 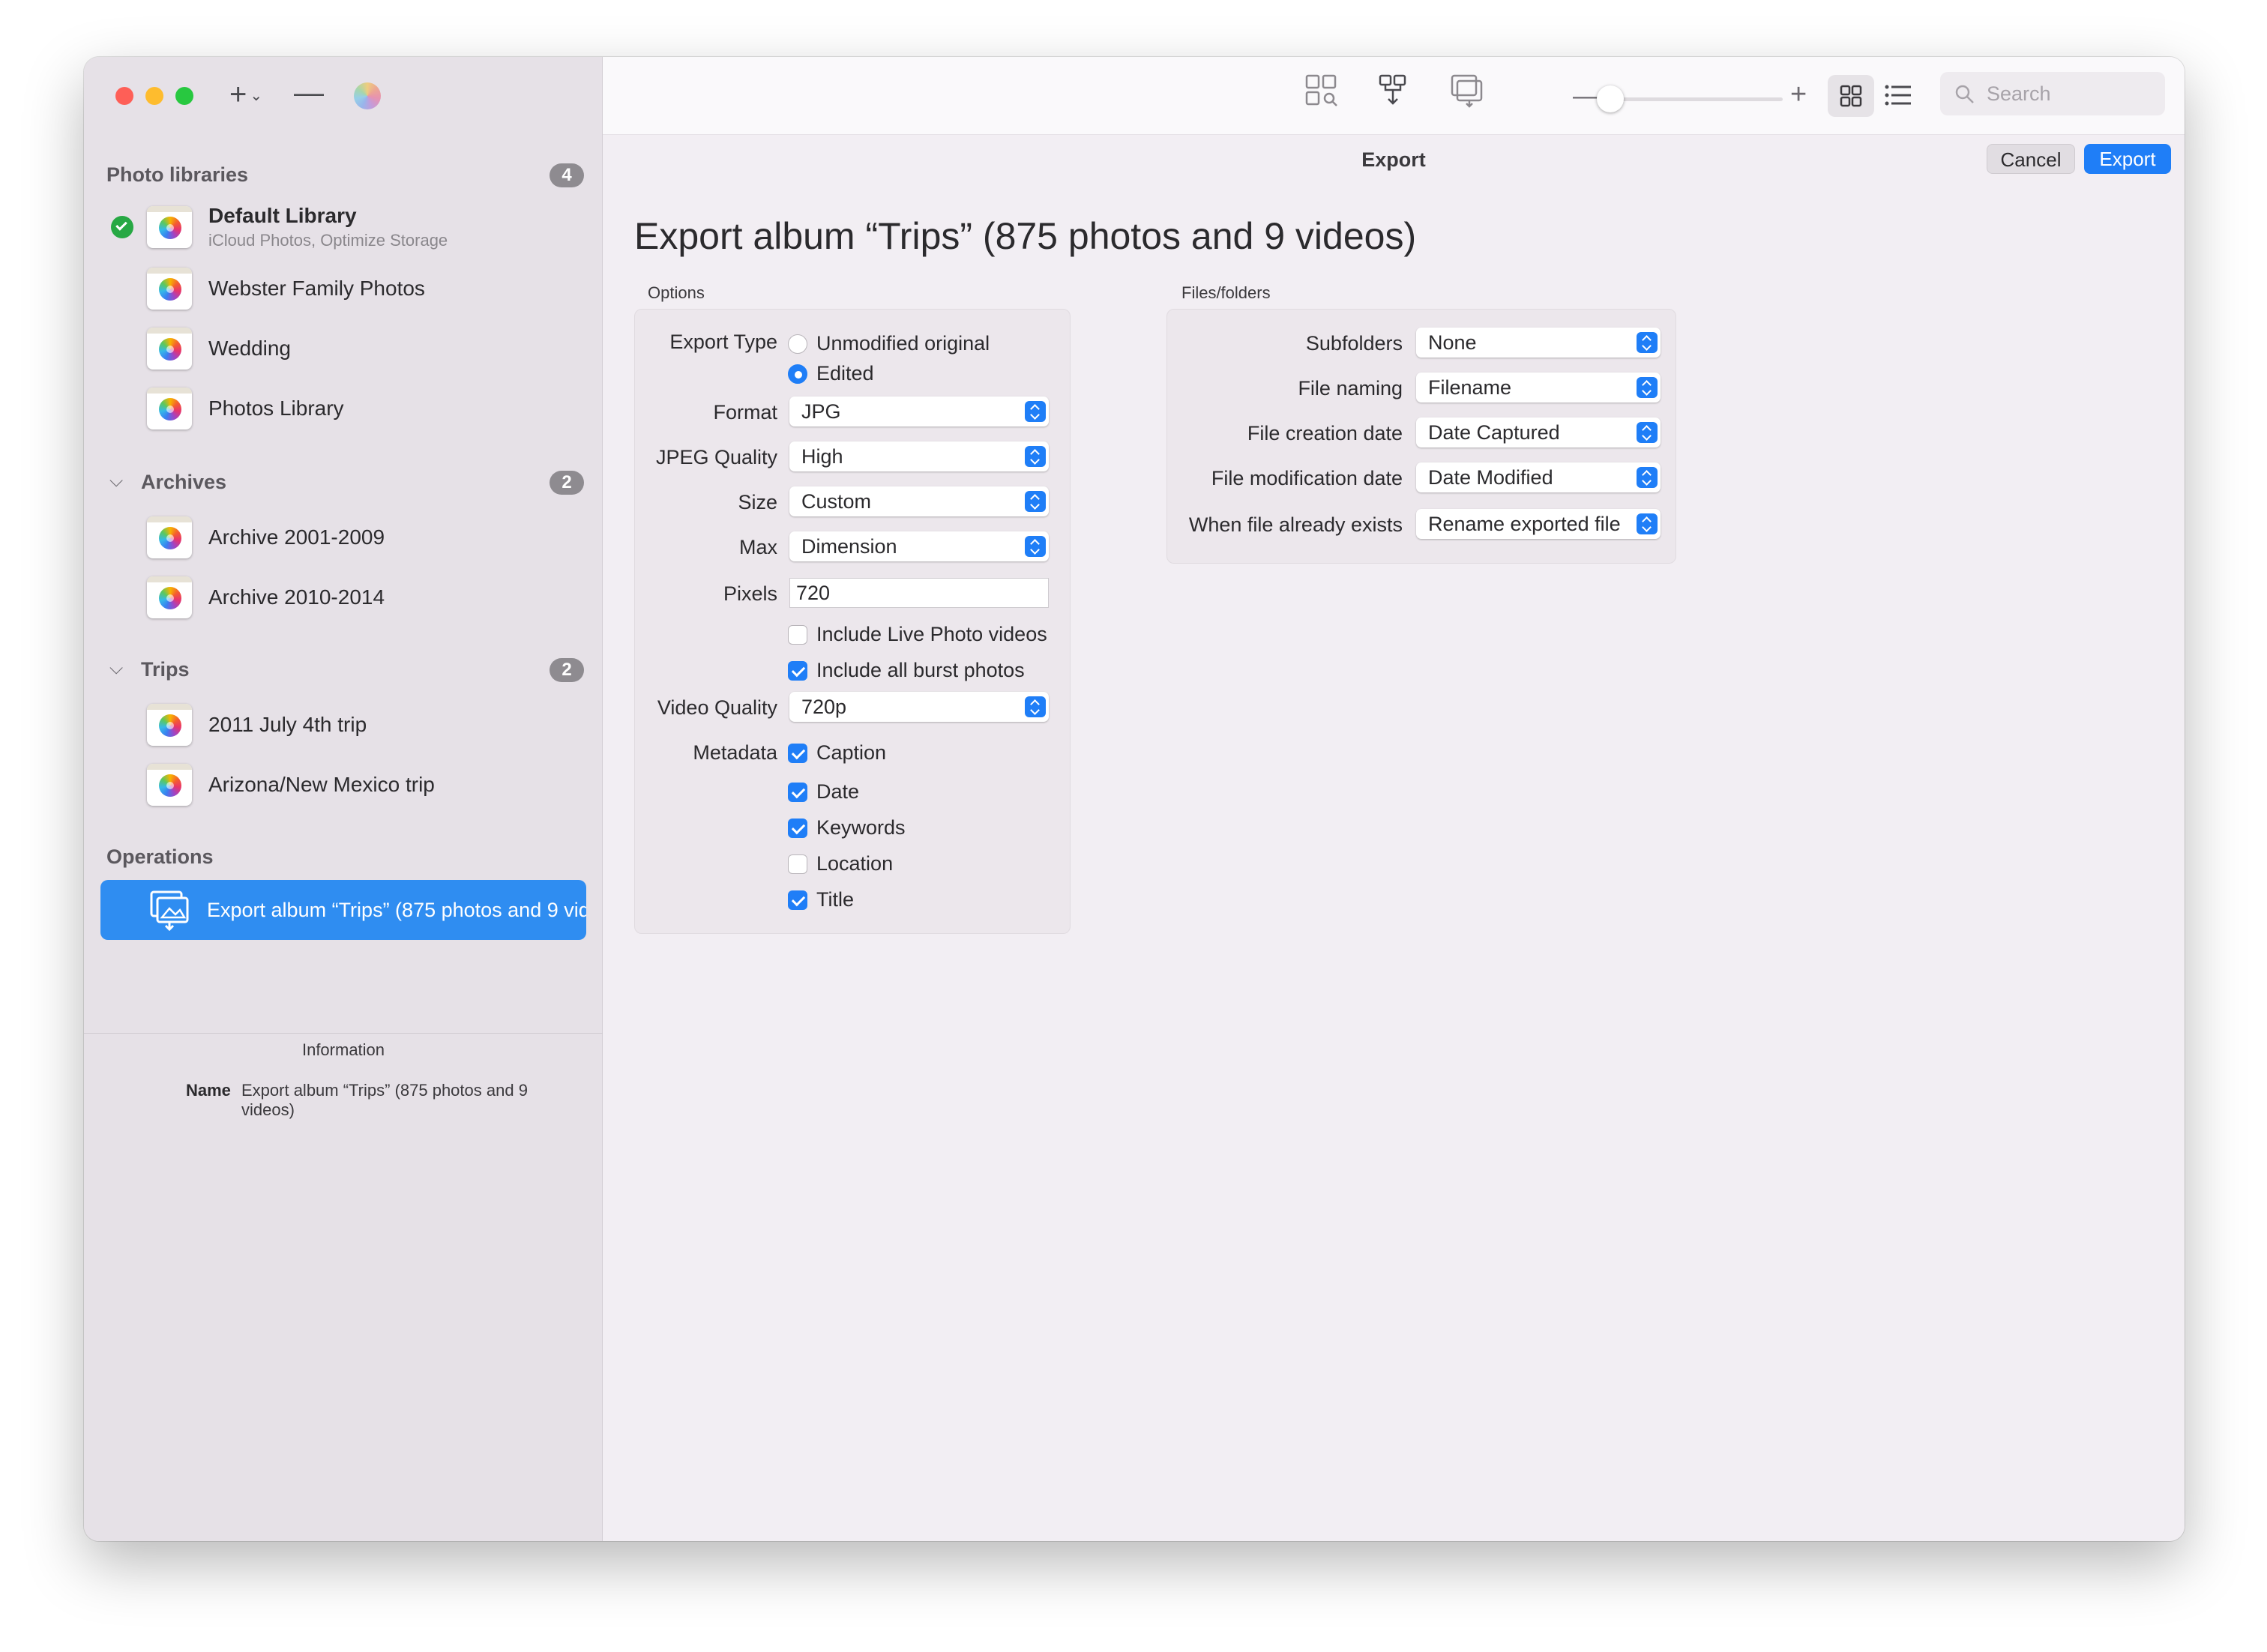 What do you see at coordinates (367, 95) in the screenshot?
I see `photos-app-icon` at bounding box center [367, 95].